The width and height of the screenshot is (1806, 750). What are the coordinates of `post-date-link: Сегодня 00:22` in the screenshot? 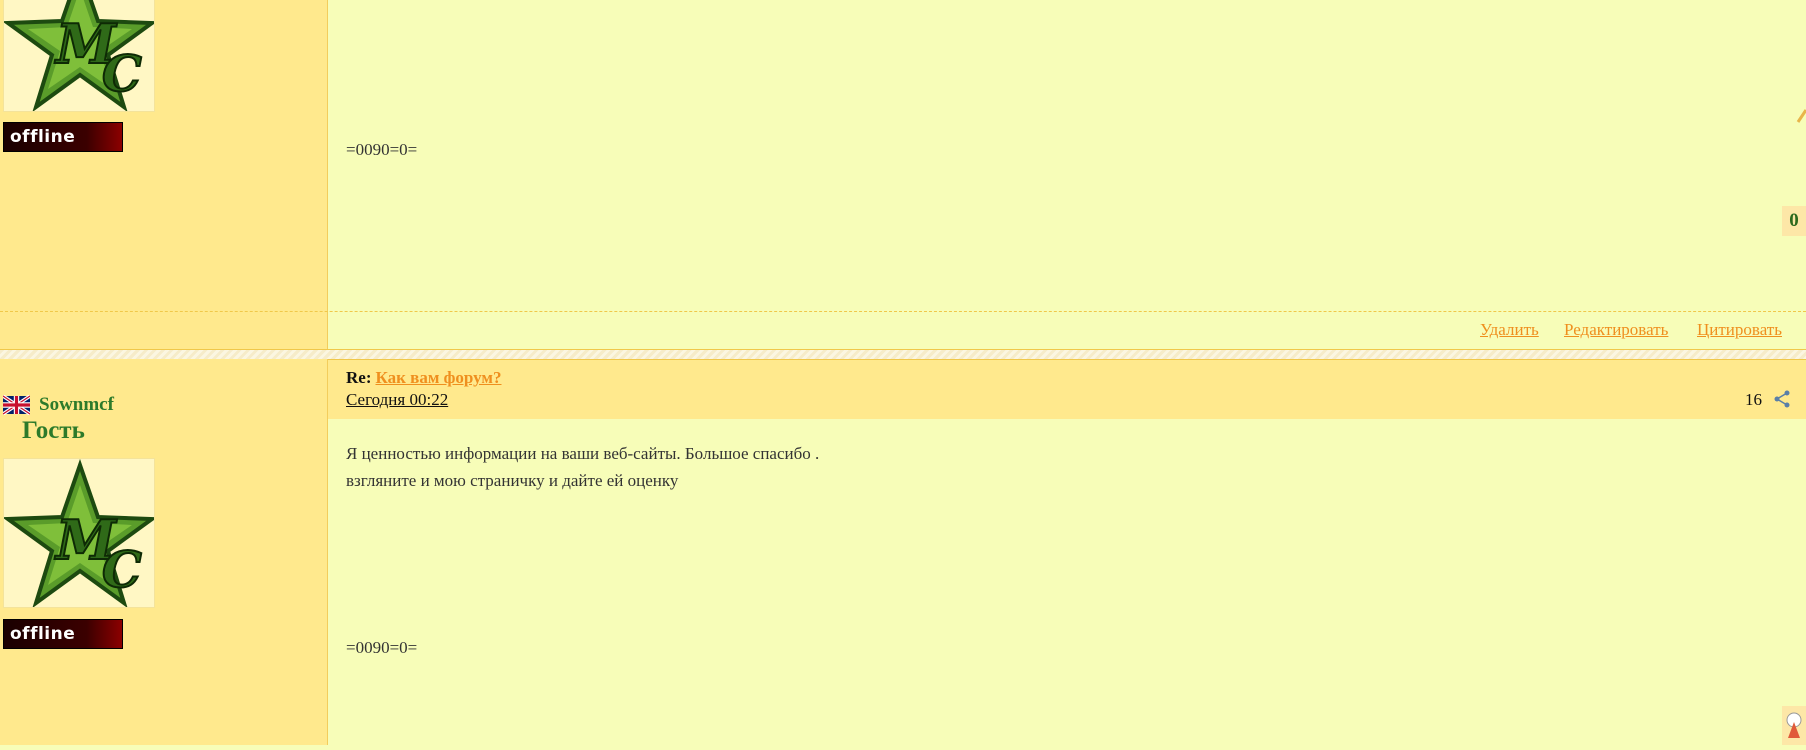 It's located at (397, 400).